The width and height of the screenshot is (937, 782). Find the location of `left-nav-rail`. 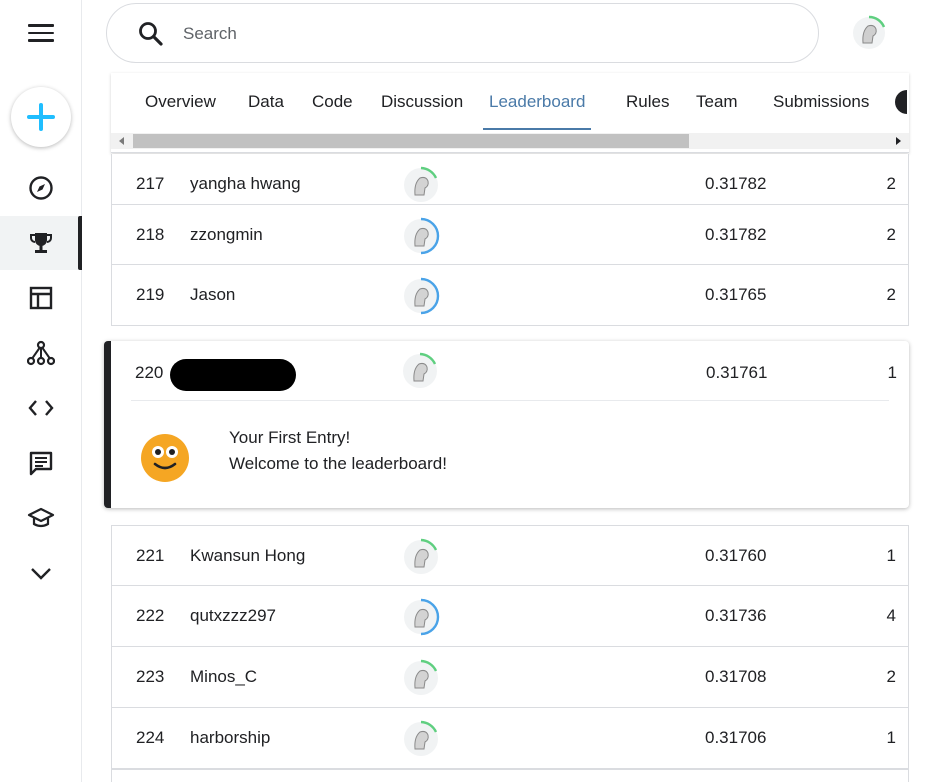

left-nav-rail is located at coordinates (41, 391).